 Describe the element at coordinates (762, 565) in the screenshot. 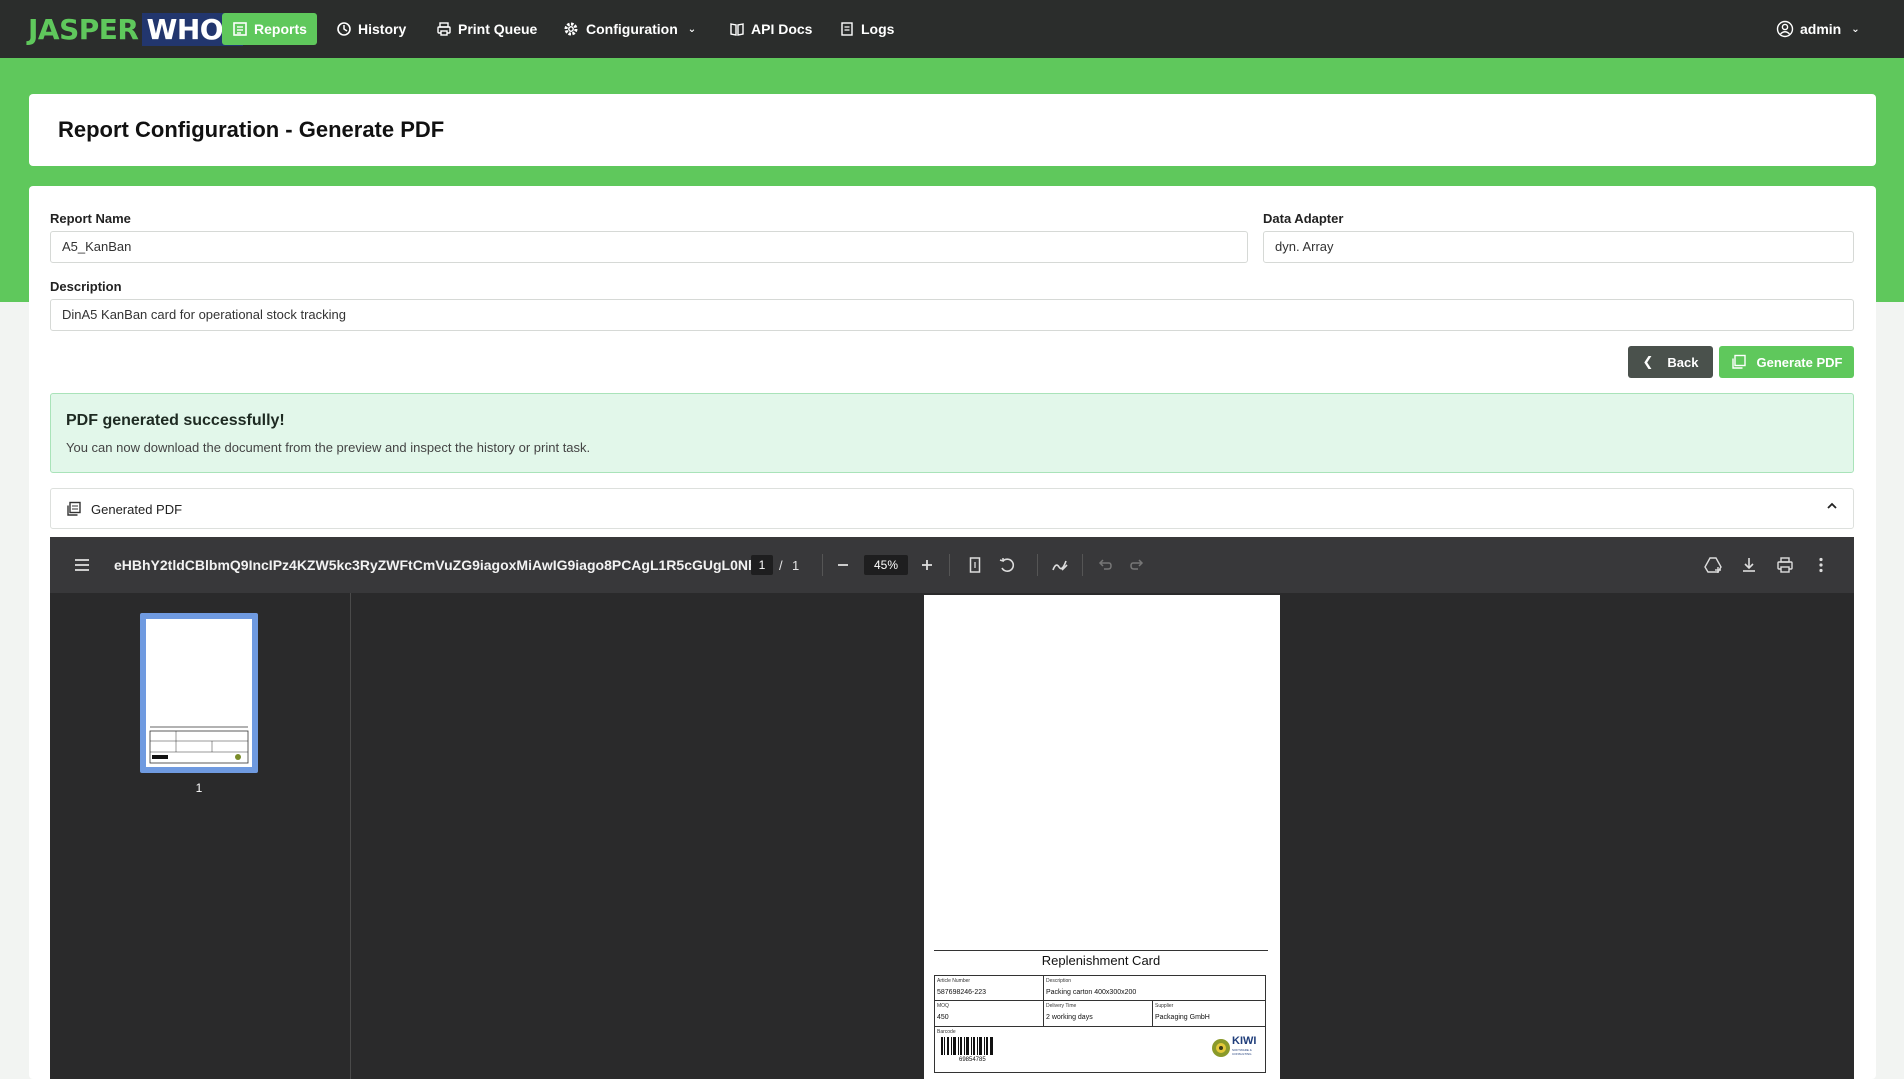

I see `page-number-input: 1` at that location.